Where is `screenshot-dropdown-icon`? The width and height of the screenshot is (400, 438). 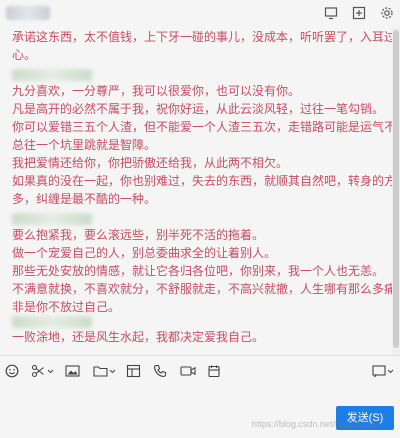
screenshot-dropdown-icon is located at coordinates (383, 371).